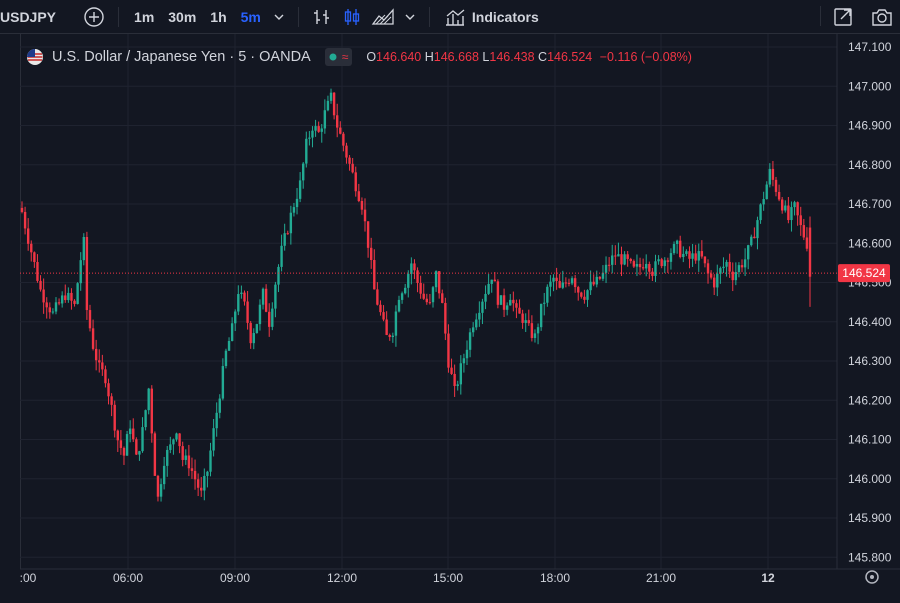 This screenshot has width=900, height=603. I want to click on x-tick-label: 12, so click(768, 578).